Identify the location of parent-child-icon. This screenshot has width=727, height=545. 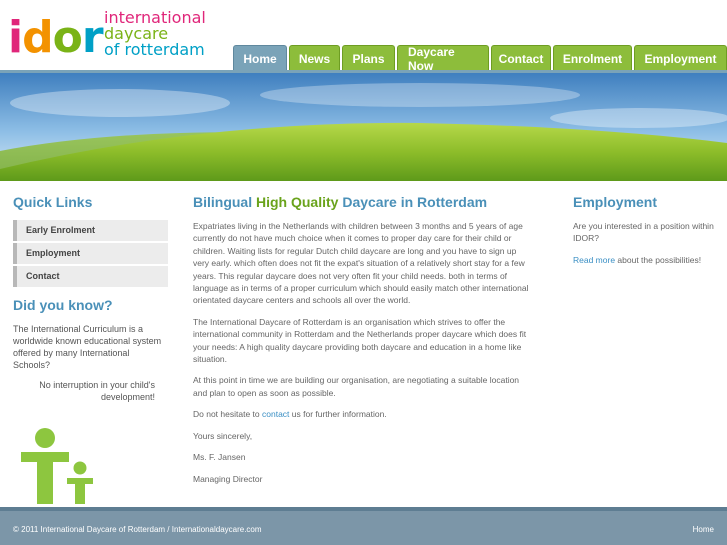
(57, 466).